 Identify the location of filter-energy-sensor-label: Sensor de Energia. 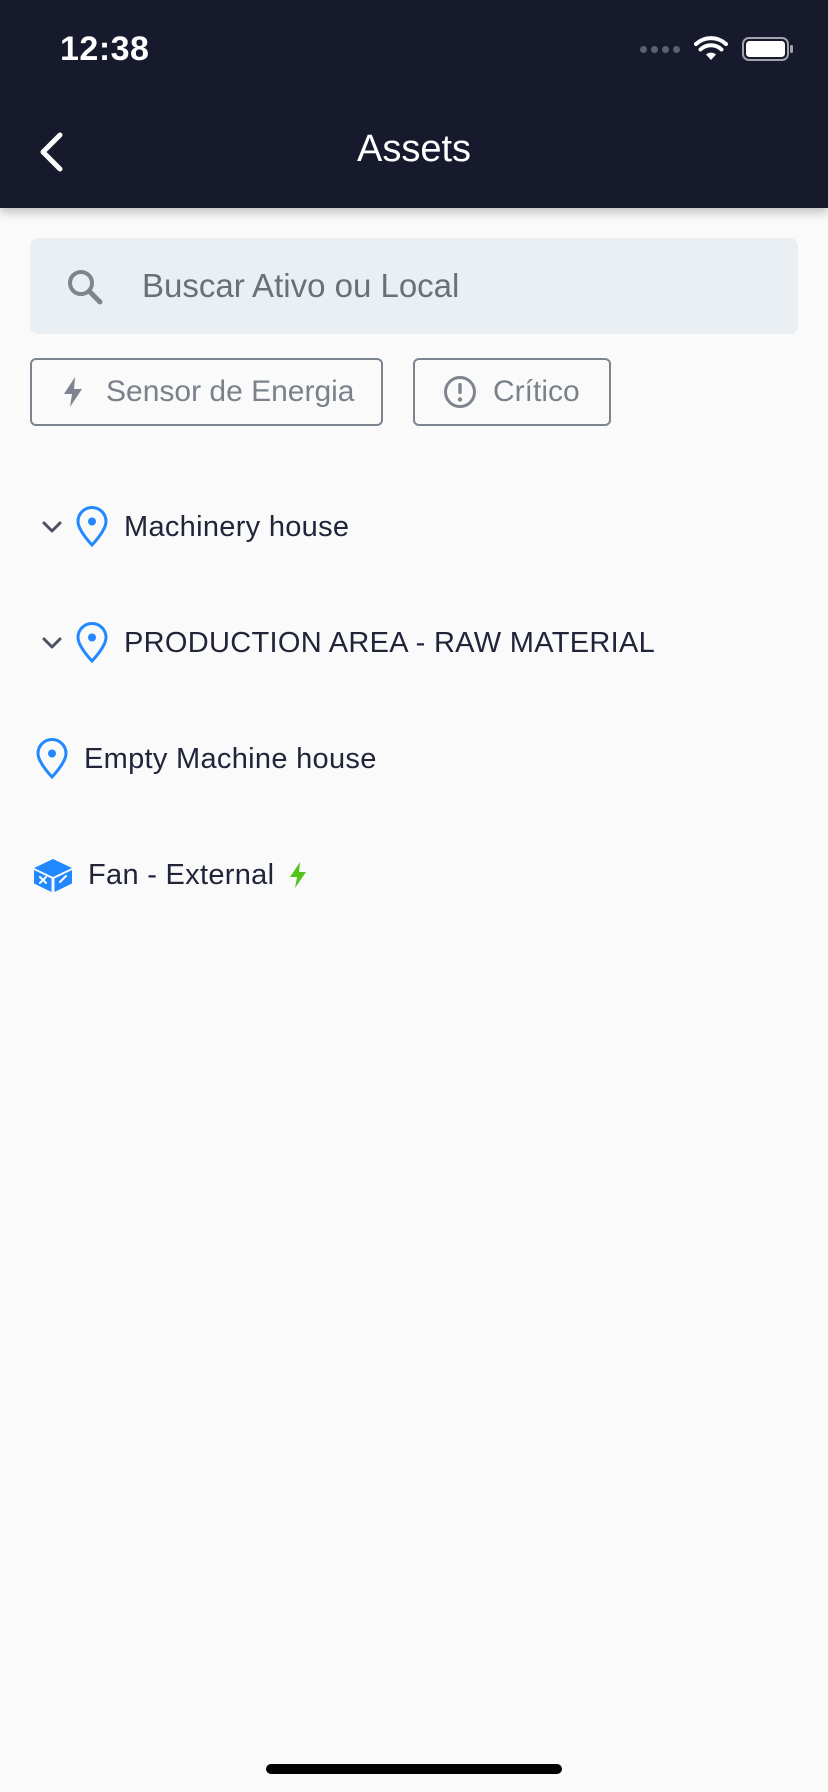
(230, 391).